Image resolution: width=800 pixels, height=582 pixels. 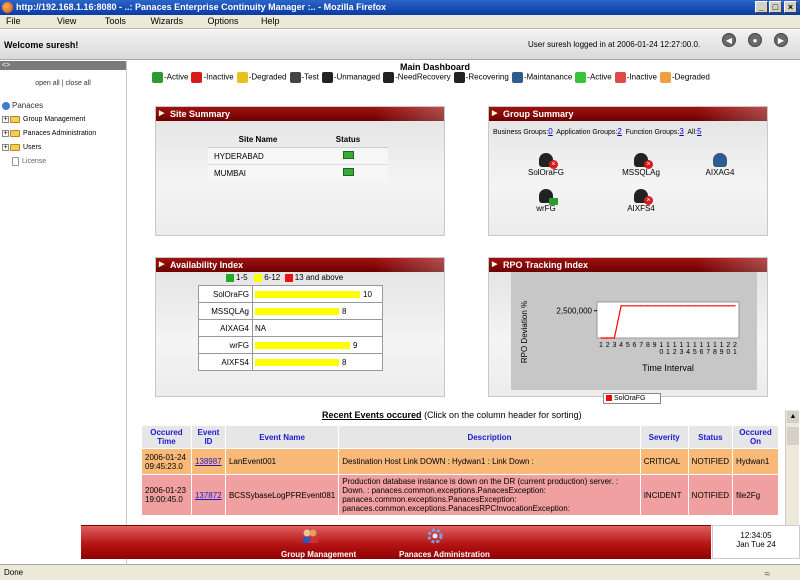 What do you see at coordinates (166, 461) in the screenshot?
I see `event-time: 2006-01-24 09:45:23.0` at bounding box center [166, 461].